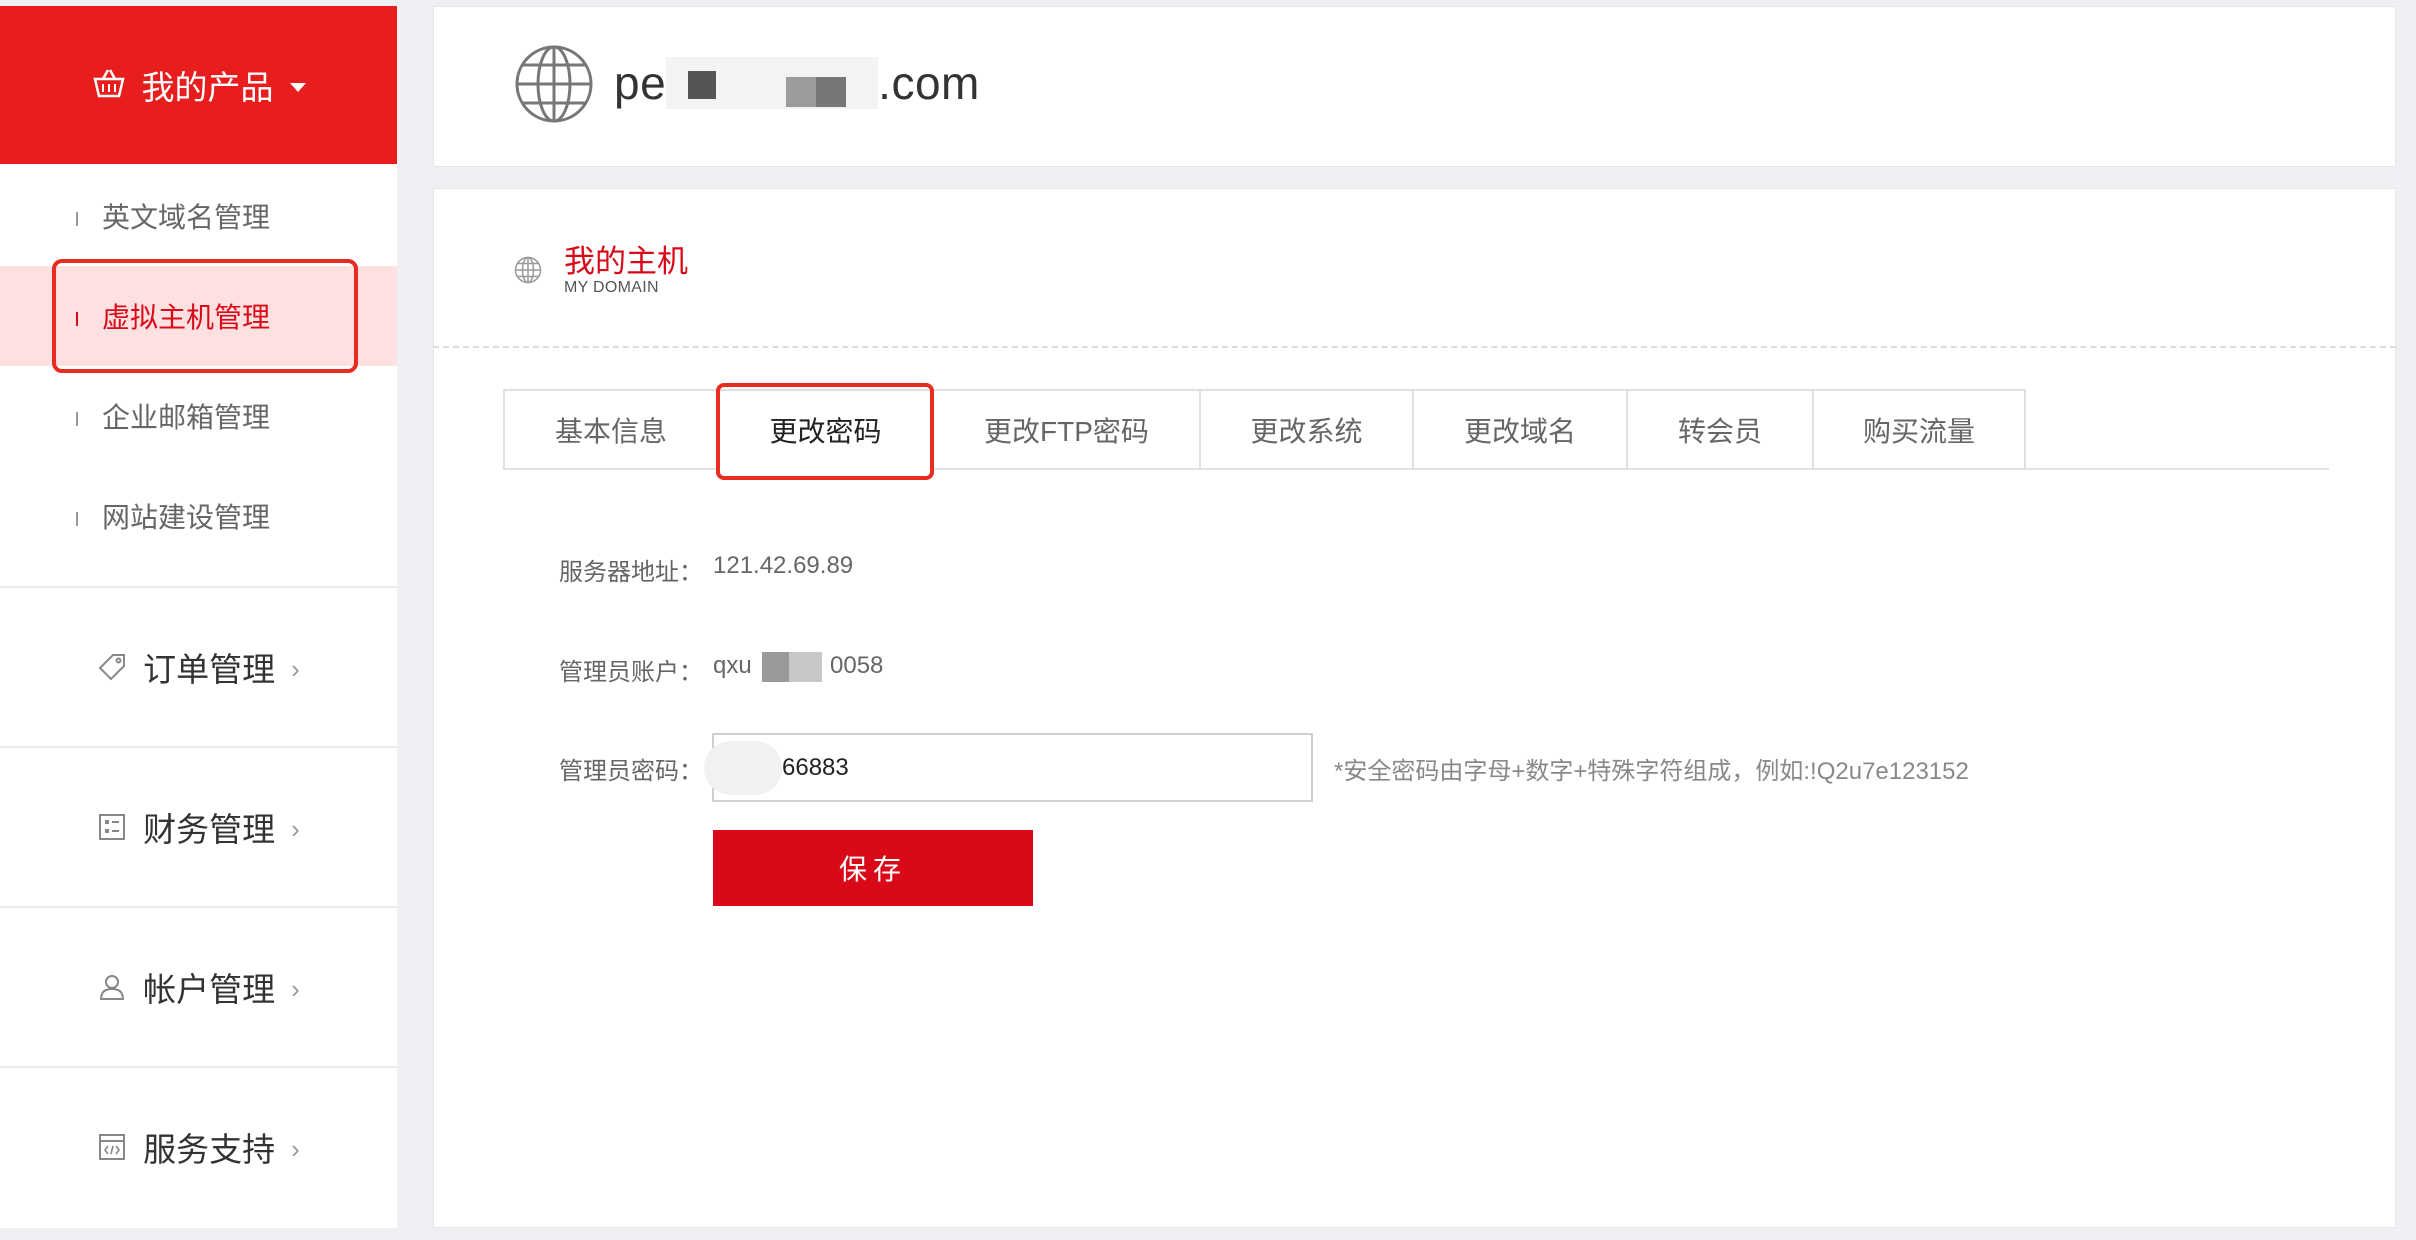 Image resolution: width=2416 pixels, height=1240 pixels. I want to click on tab-label: 更改域名, so click(1519, 431).